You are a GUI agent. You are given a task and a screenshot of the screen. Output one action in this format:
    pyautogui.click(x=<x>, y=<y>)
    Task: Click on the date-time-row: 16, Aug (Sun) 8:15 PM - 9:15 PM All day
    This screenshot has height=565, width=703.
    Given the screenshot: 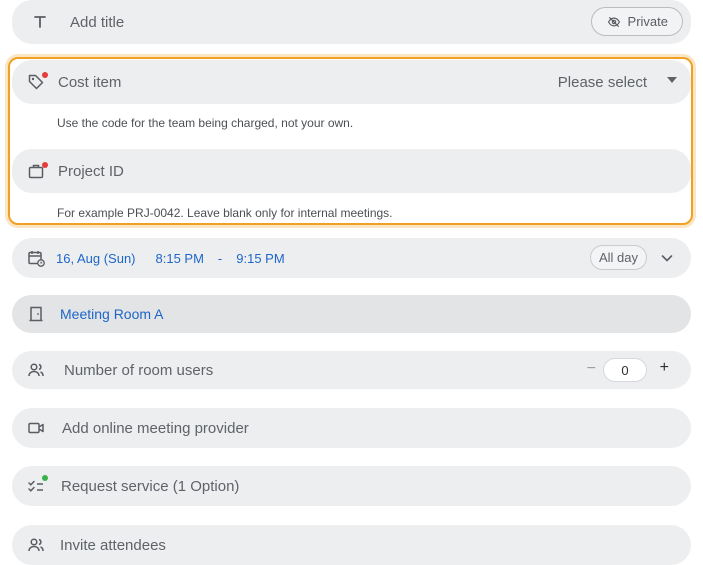 What is the action you would take?
    pyautogui.click(x=351, y=258)
    